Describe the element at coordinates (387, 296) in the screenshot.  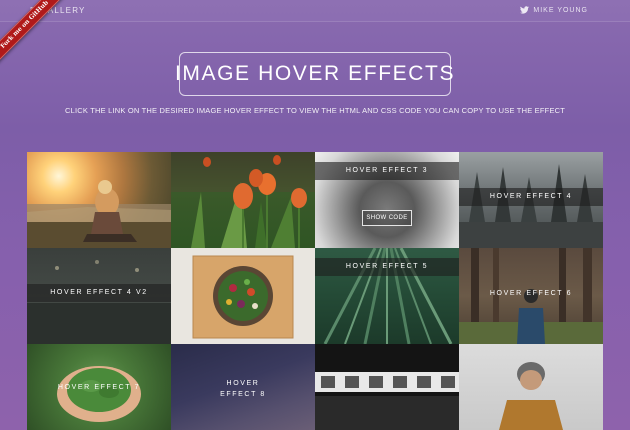
I see `tile-hover-effect-5: HOVER EFFECT 5` at that location.